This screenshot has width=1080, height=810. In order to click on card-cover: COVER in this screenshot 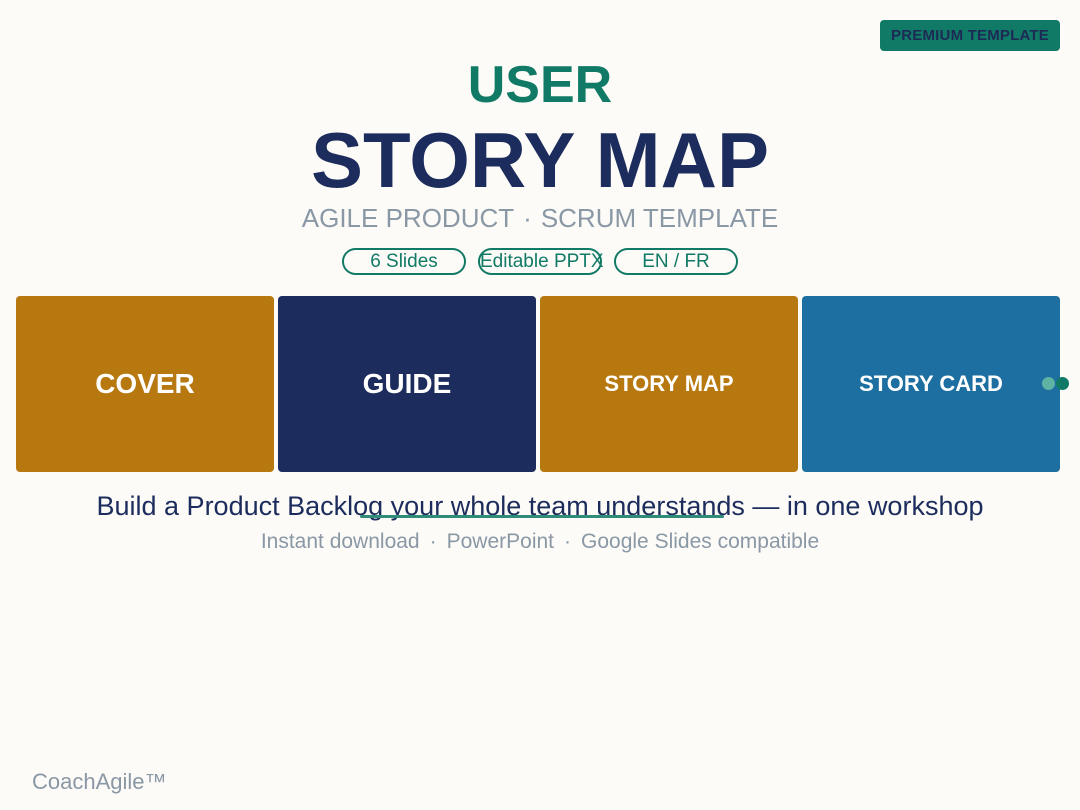, I will do `click(145, 384)`.